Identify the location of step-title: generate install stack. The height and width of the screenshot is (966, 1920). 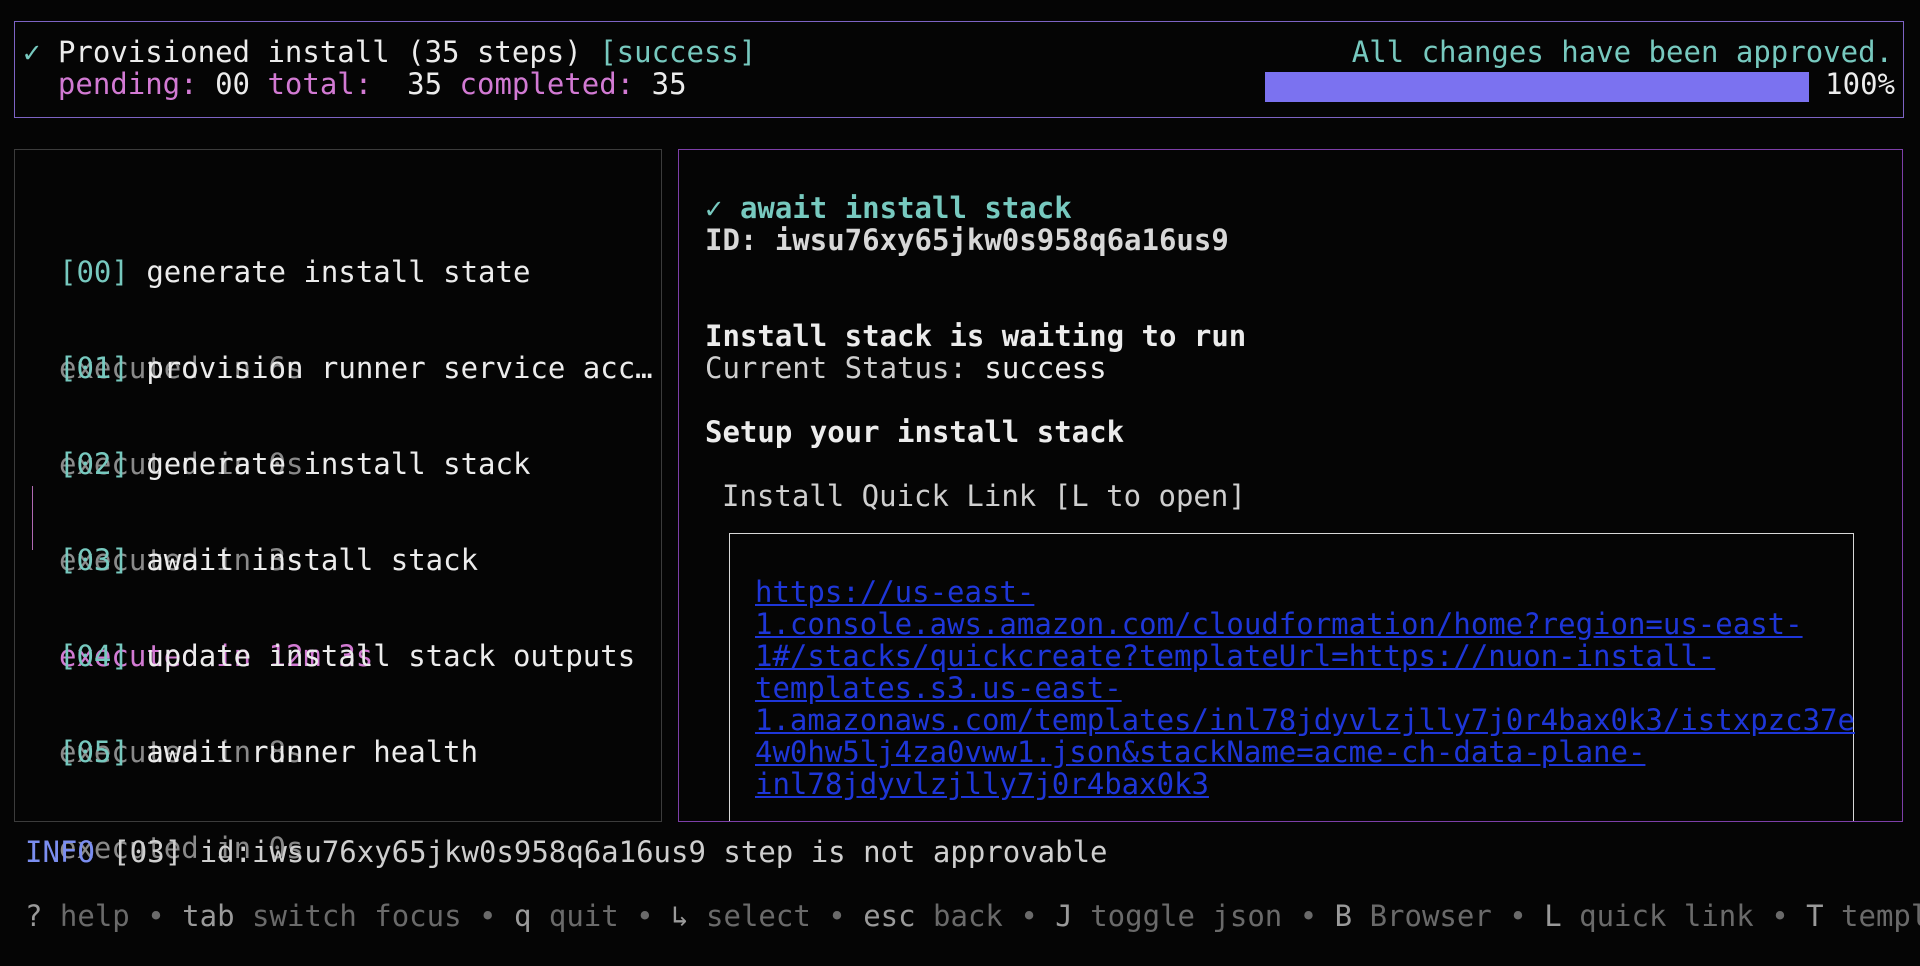
(338, 464).